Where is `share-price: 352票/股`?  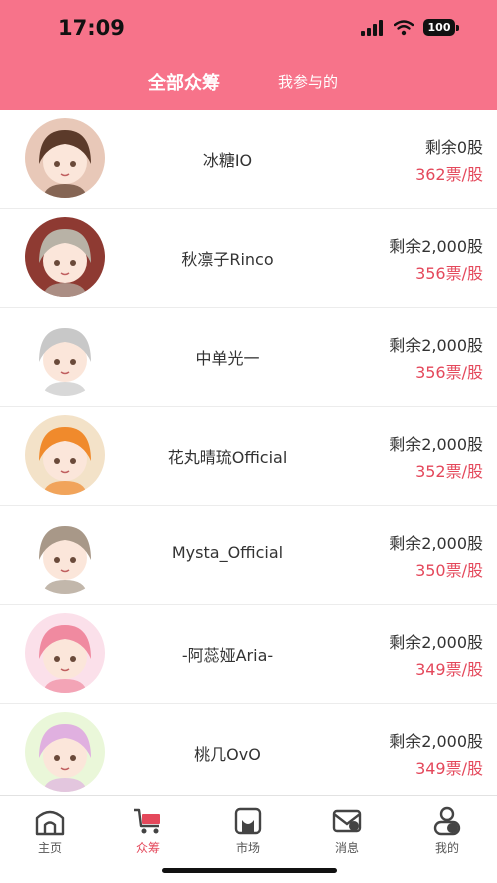 share-price: 352票/股 is located at coordinates (449, 471).